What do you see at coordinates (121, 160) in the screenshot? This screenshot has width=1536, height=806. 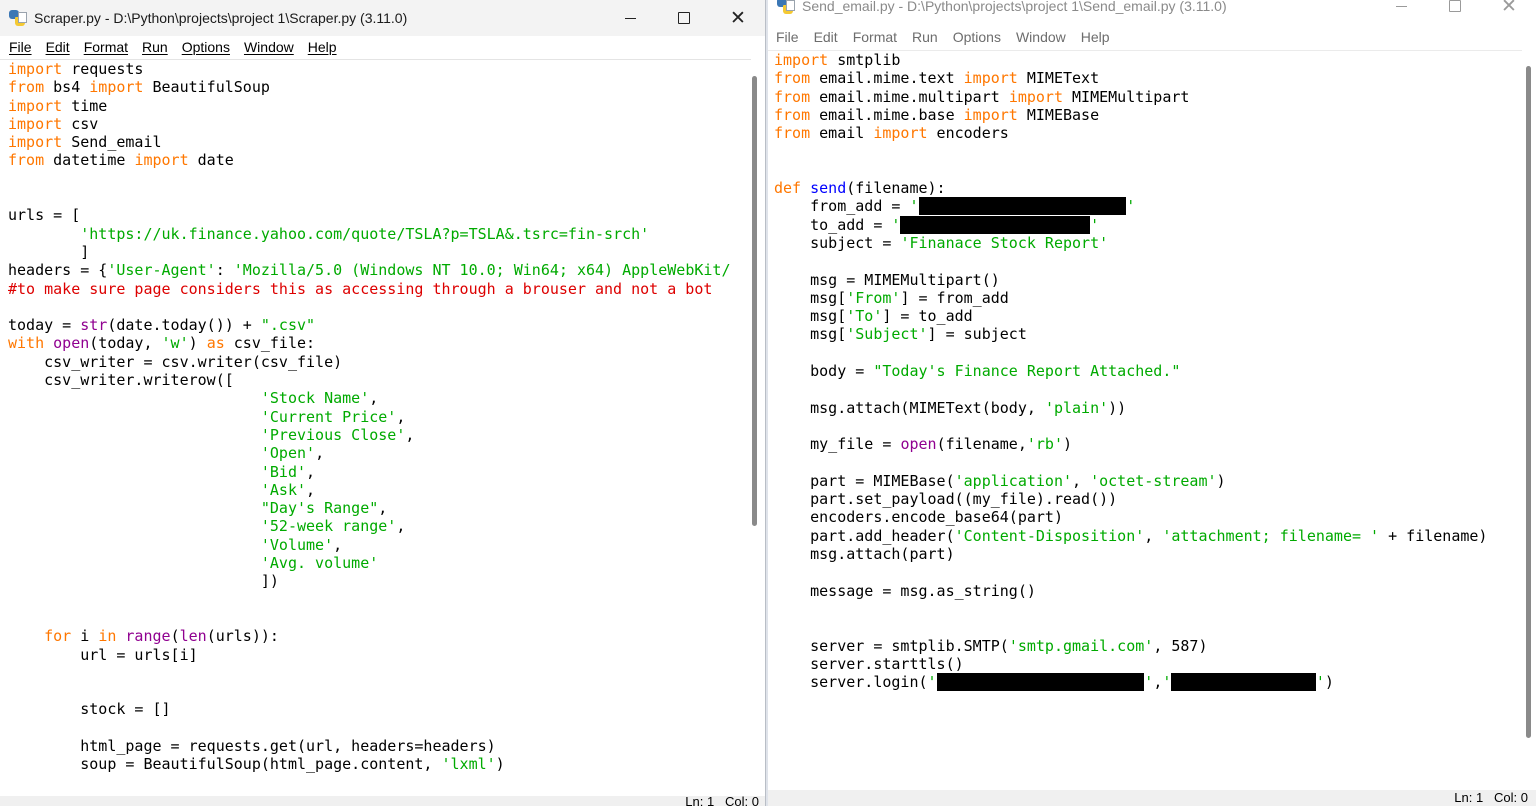 I see `code-line: from datetime import date` at bounding box center [121, 160].